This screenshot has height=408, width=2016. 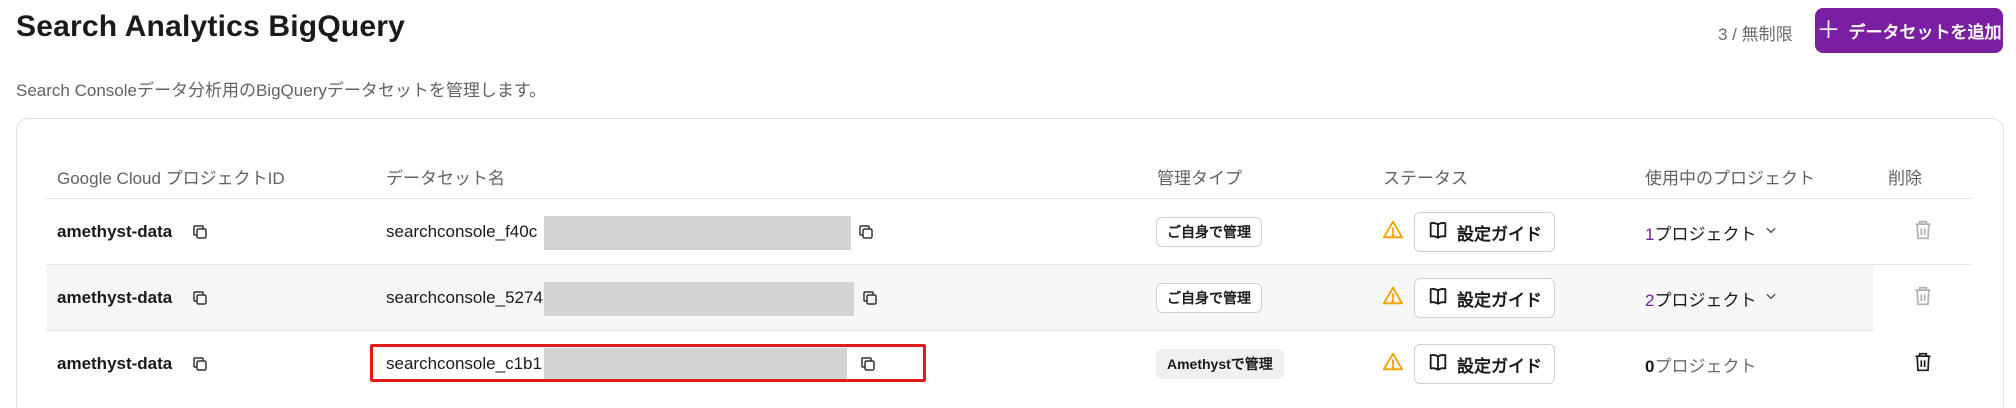 I want to click on projects-in-use-toggle: 1プロジェクト, so click(x=1711, y=232).